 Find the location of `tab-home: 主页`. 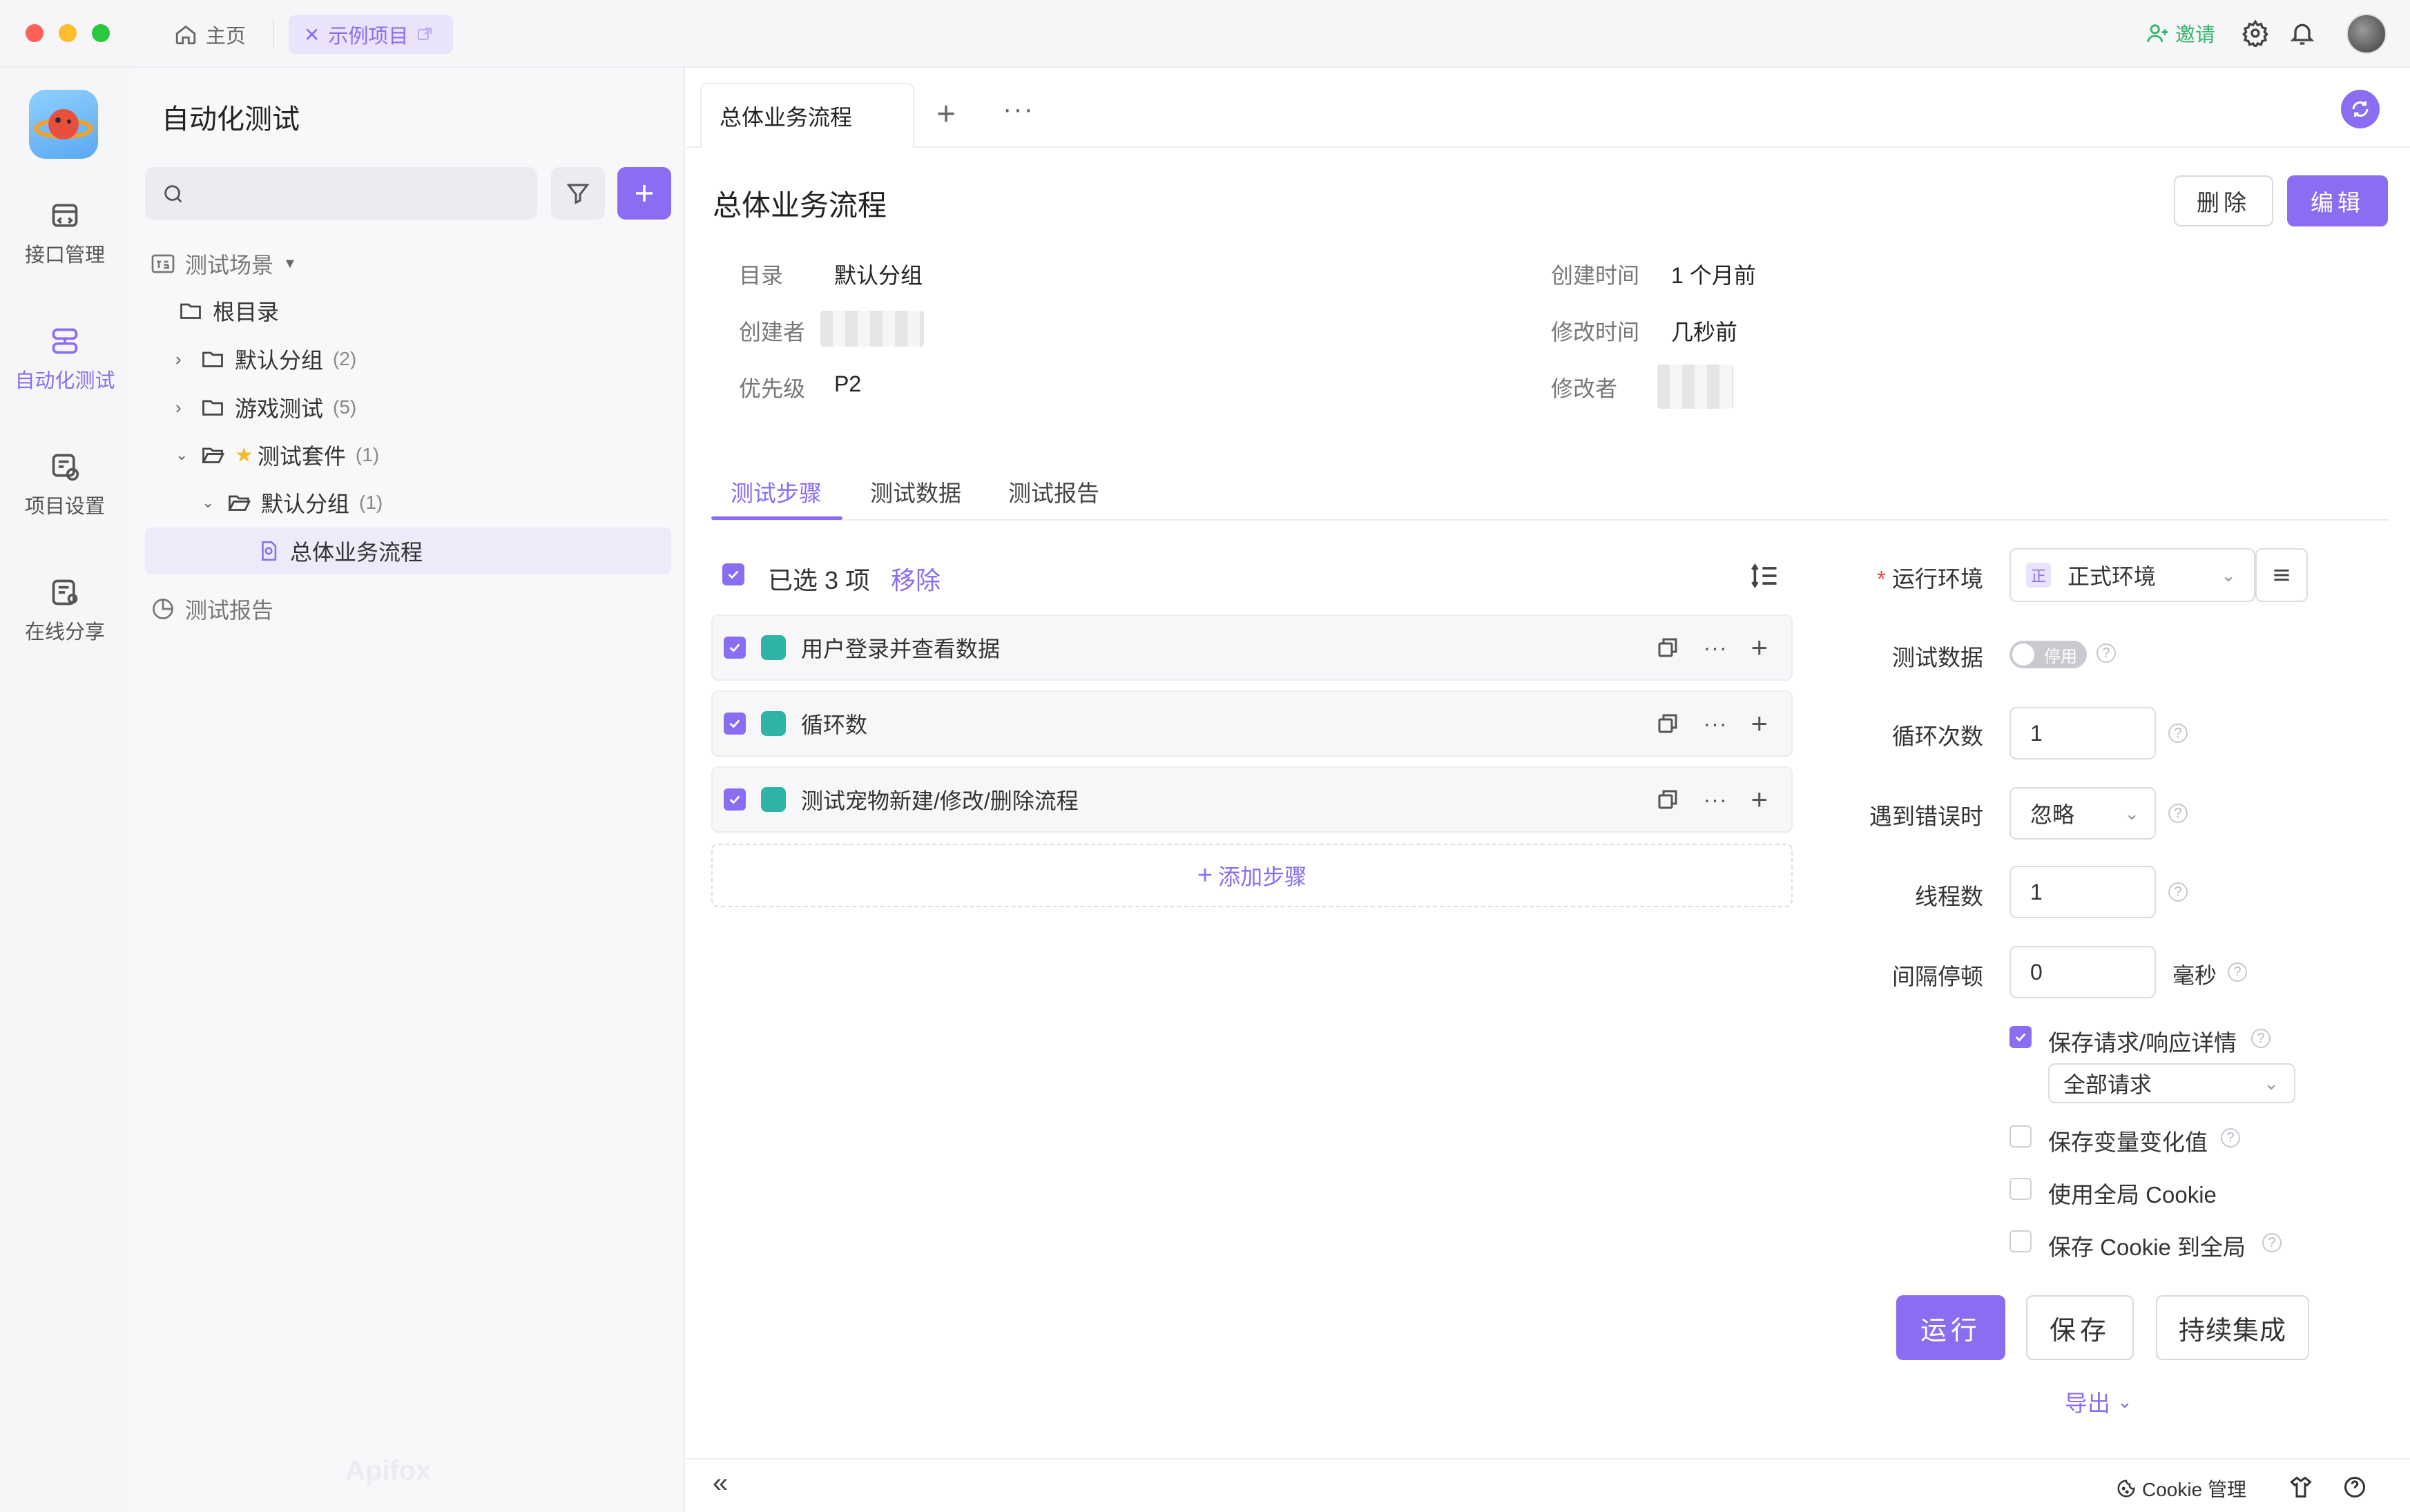

tab-home: 主页 is located at coordinates (210, 34).